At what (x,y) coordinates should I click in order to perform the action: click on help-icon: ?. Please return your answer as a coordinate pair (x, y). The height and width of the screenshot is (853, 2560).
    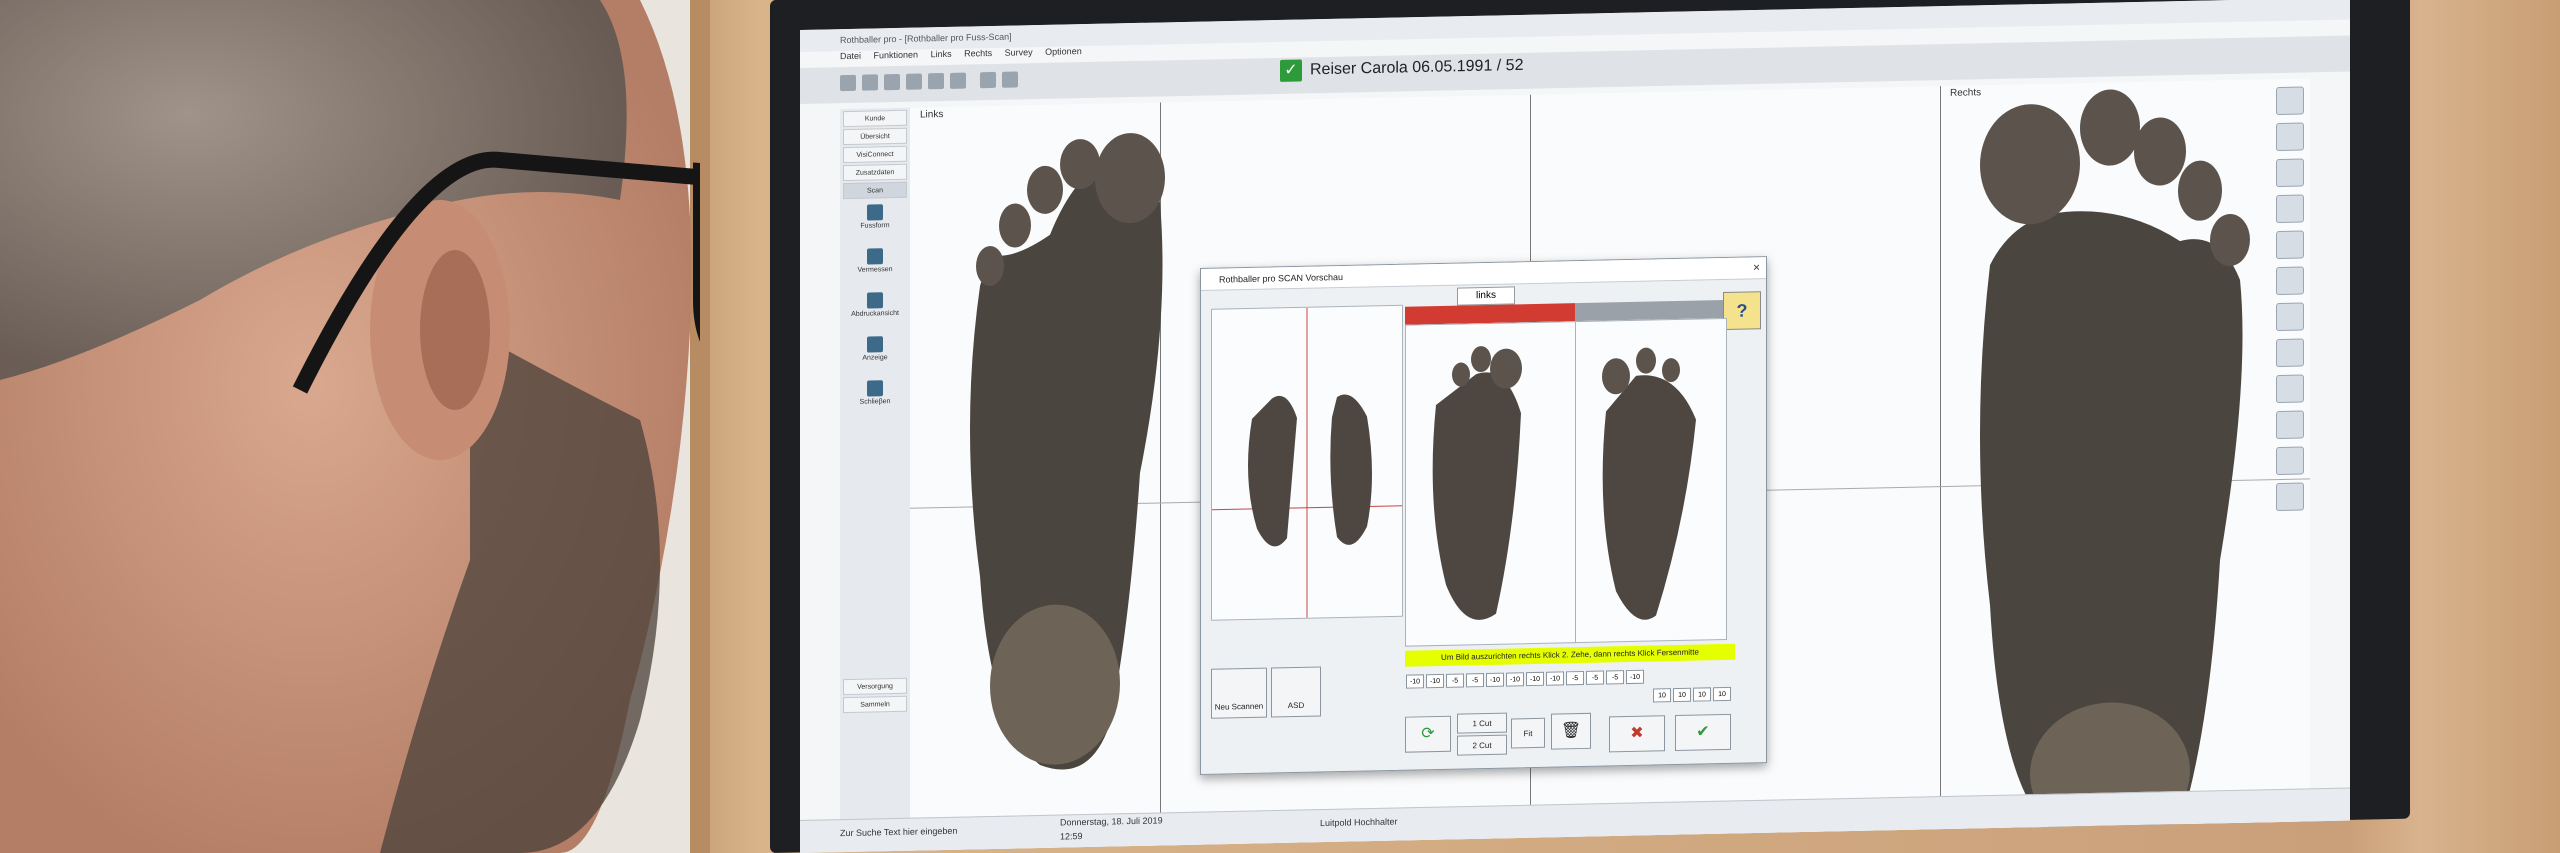
    Looking at the image, I should click on (1742, 311).